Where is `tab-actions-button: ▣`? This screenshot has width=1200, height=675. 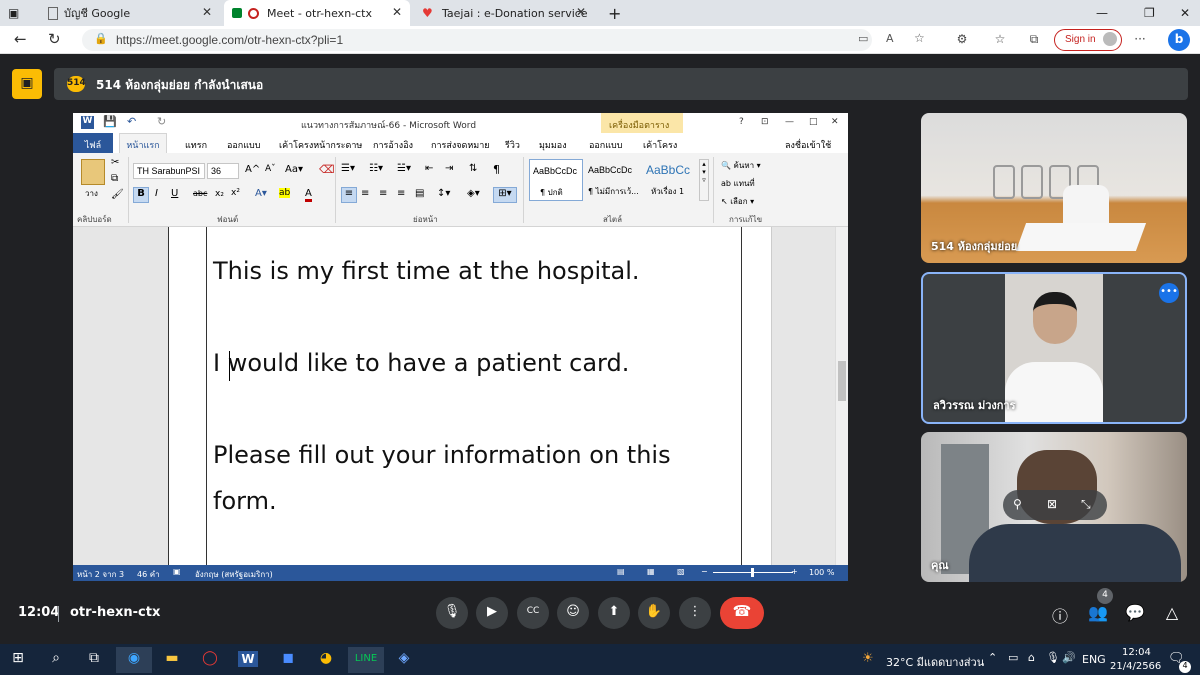 tab-actions-button: ▣ is located at coordinates (15, 13).